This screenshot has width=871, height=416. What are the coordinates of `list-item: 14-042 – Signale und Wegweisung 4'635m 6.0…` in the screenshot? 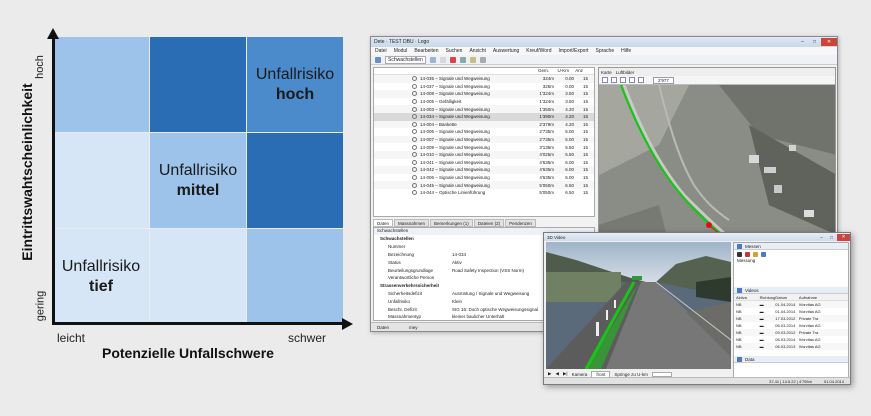 It's located at (484, 170).